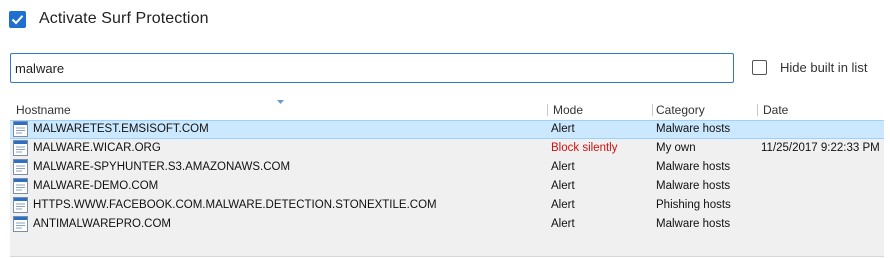 This screenshot has height=258, width=890. Describe the element at coordinates (43, 110) in the screenshot. I see `header-hostname: Hostname` at that location.